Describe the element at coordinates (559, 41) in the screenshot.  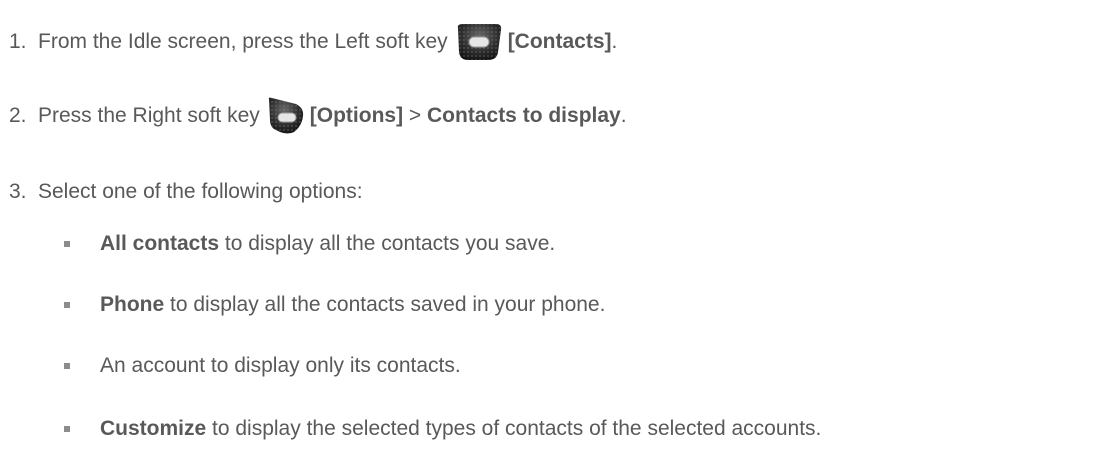
I see `contacts-key-label: [Contacts]` at that location.